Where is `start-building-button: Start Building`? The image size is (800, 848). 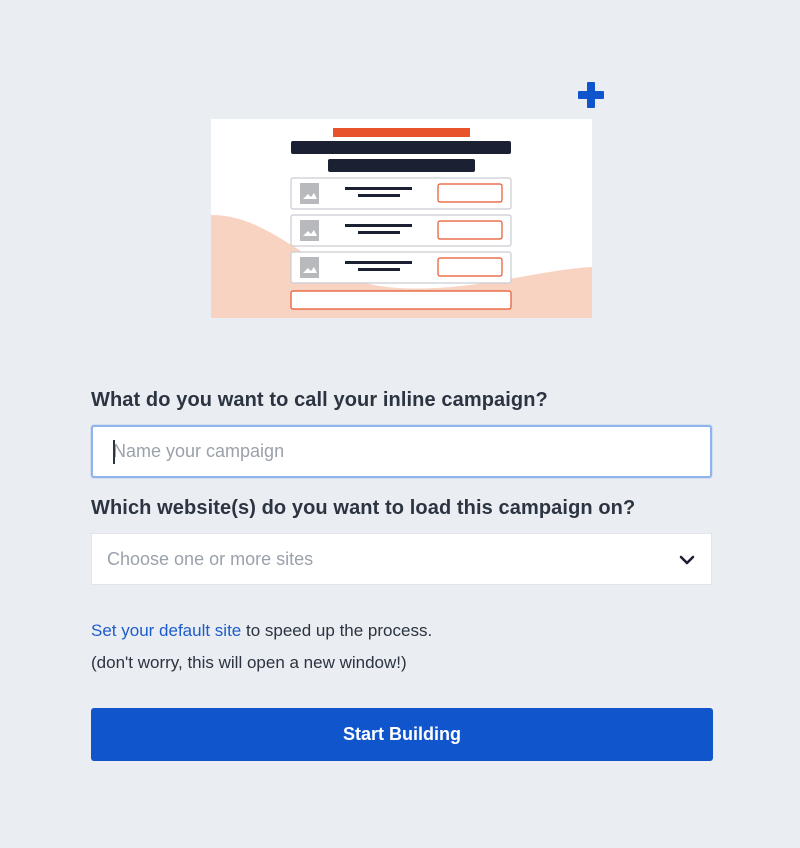
start-building-button: Start Building is located at coordinates (402, 734).